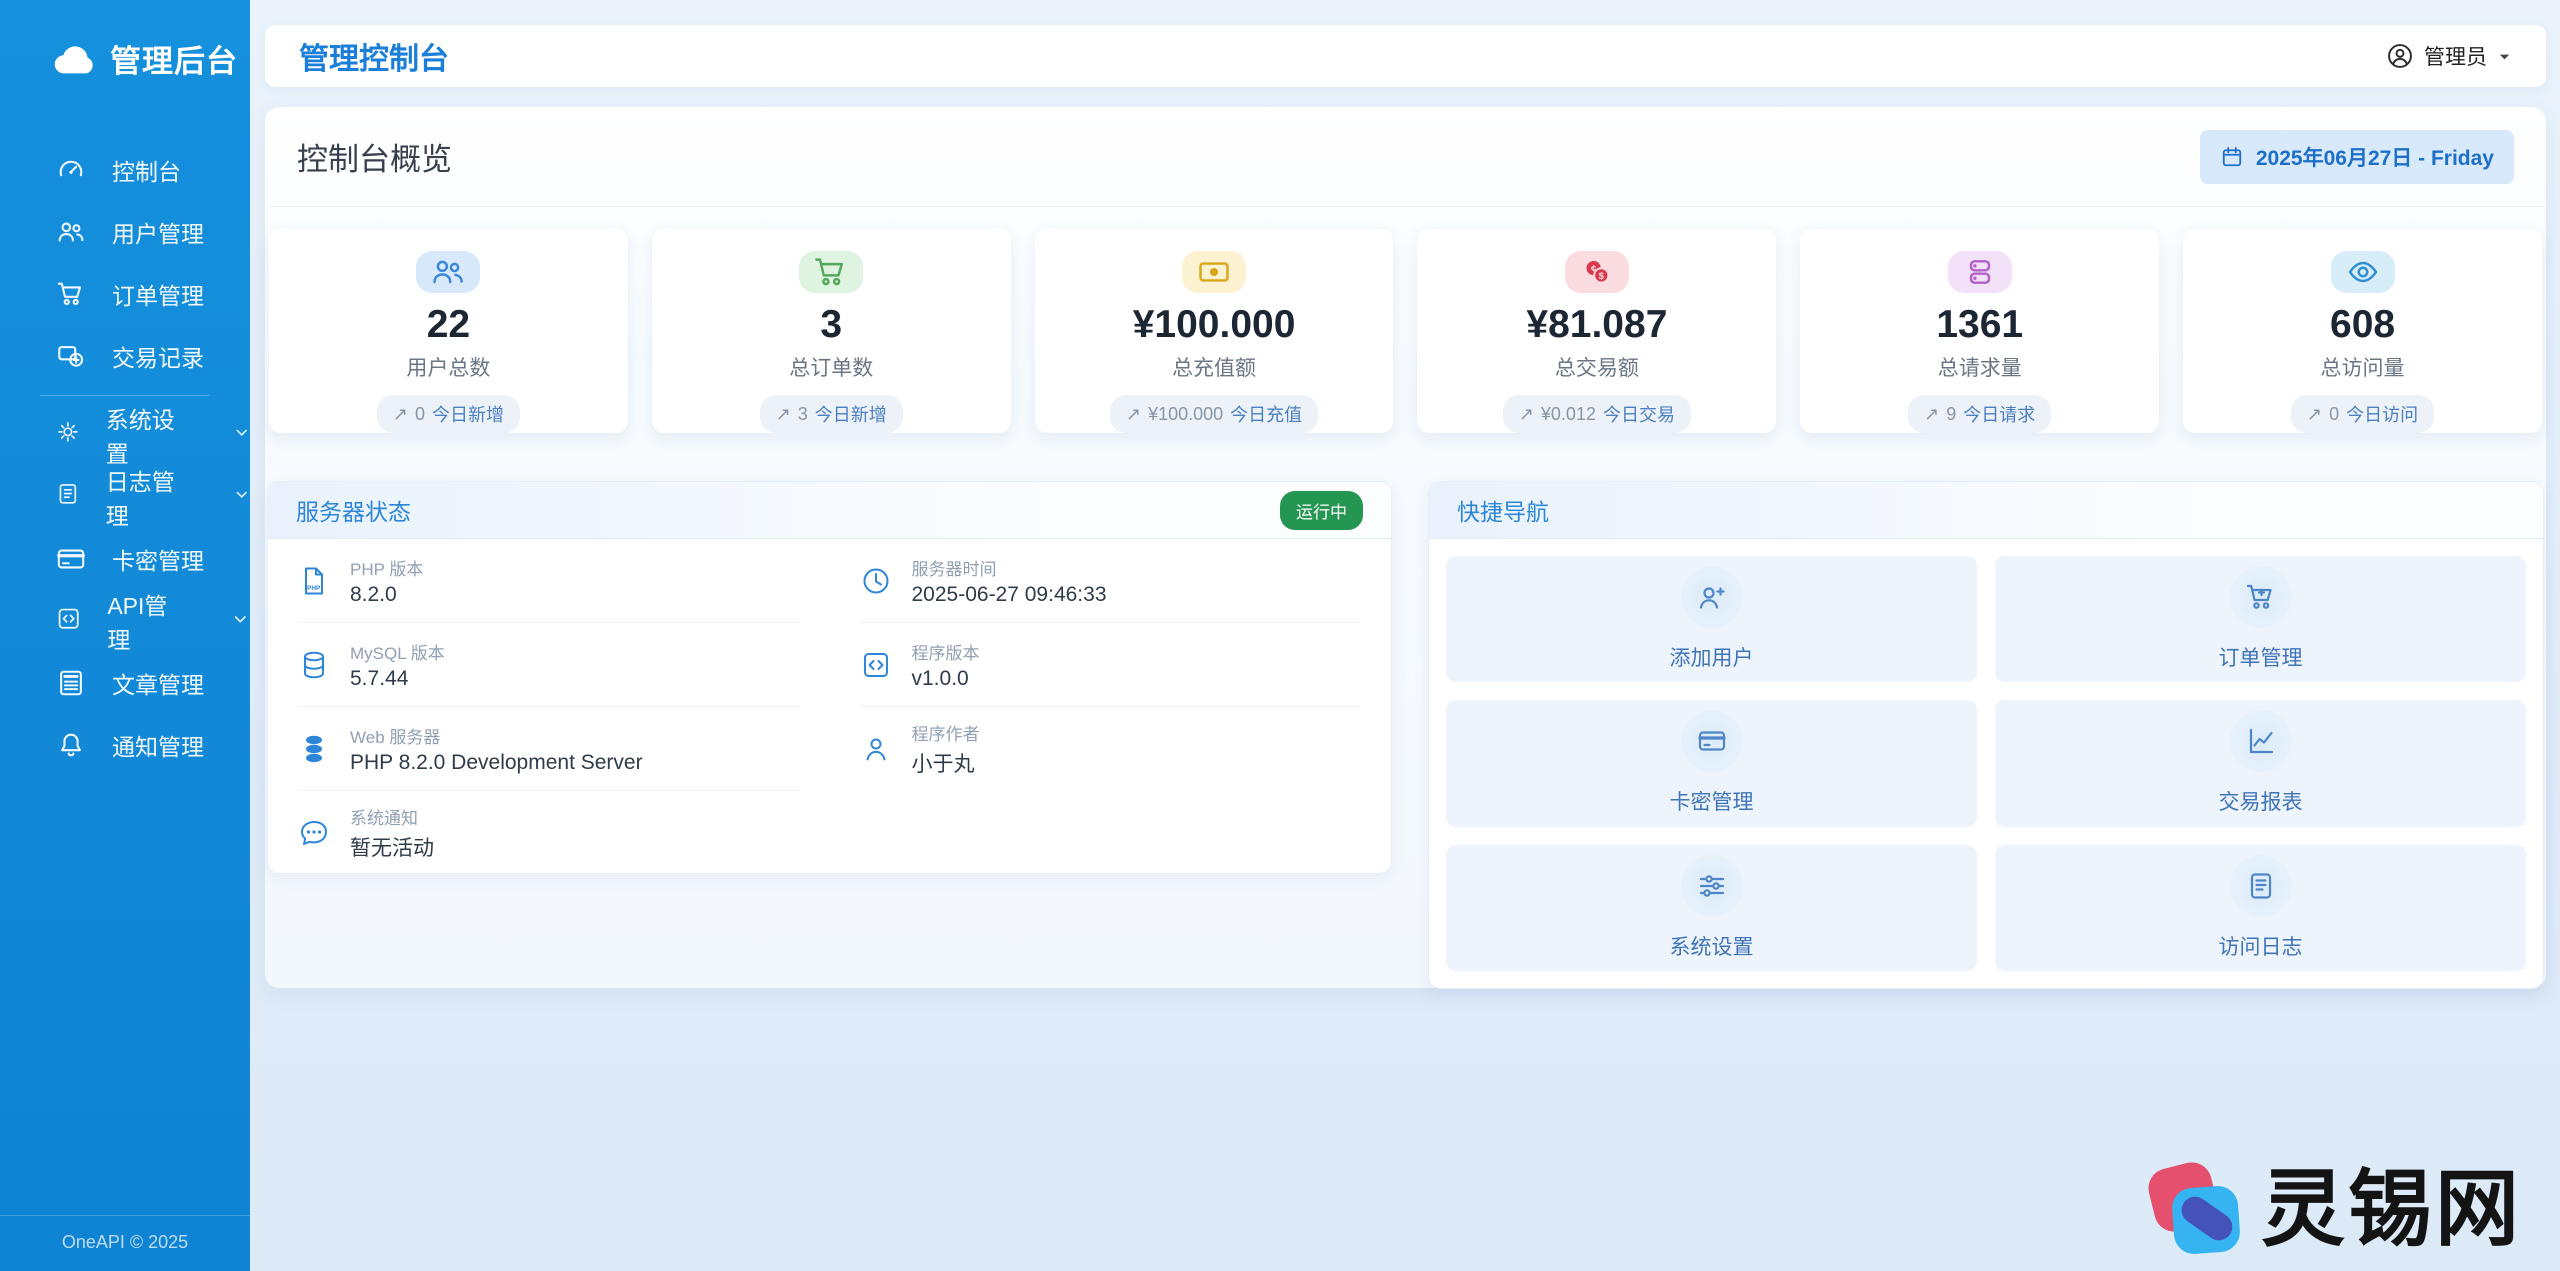  Describe the element at coordinates (125, 356) in the screenshot. I see `sidebar-item-transactions: 交易记录` at that location.